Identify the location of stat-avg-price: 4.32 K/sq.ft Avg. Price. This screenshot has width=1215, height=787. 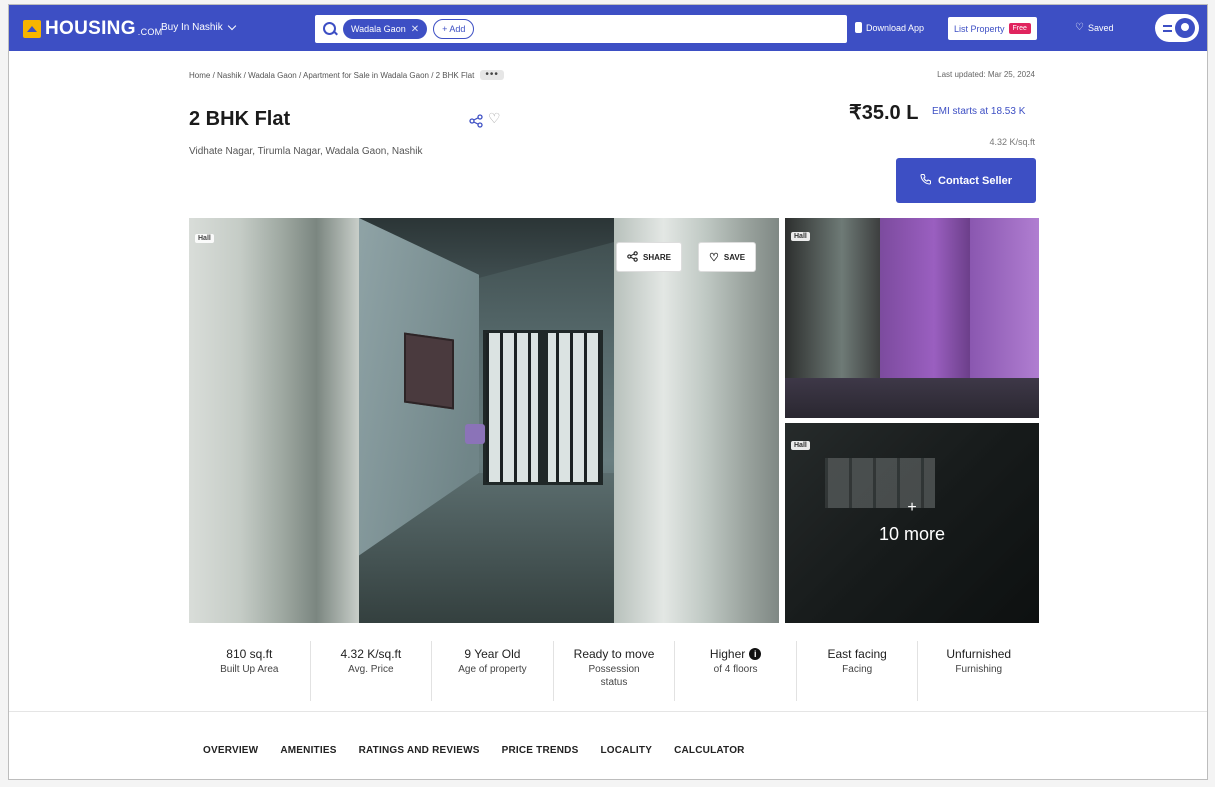
(372, 671).